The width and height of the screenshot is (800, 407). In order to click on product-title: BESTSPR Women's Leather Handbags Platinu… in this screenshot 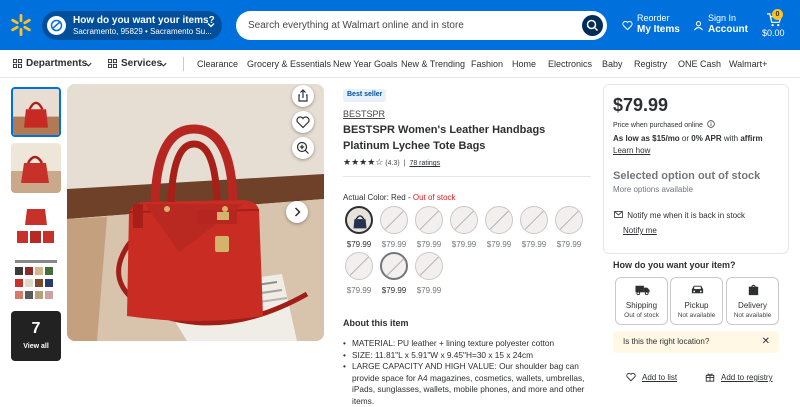, I will do `click(444, 138)`.